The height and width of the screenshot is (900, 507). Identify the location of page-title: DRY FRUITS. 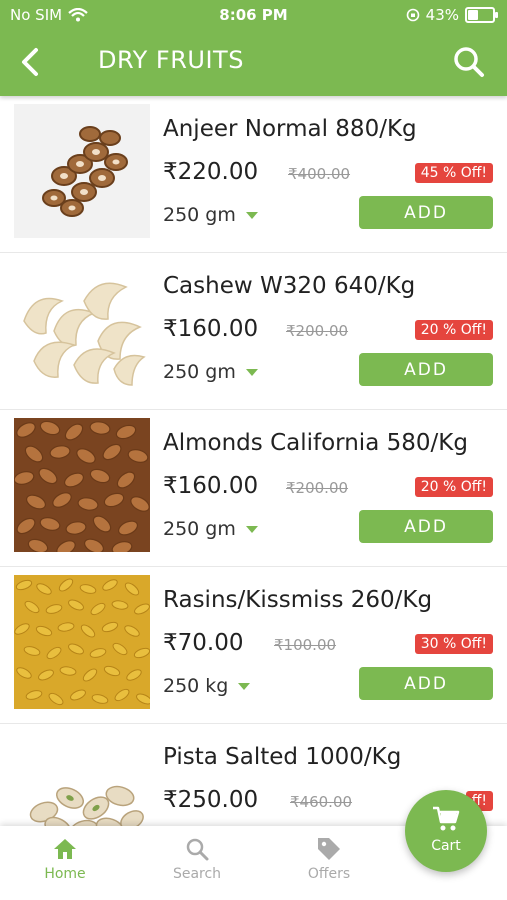
(171, 60).